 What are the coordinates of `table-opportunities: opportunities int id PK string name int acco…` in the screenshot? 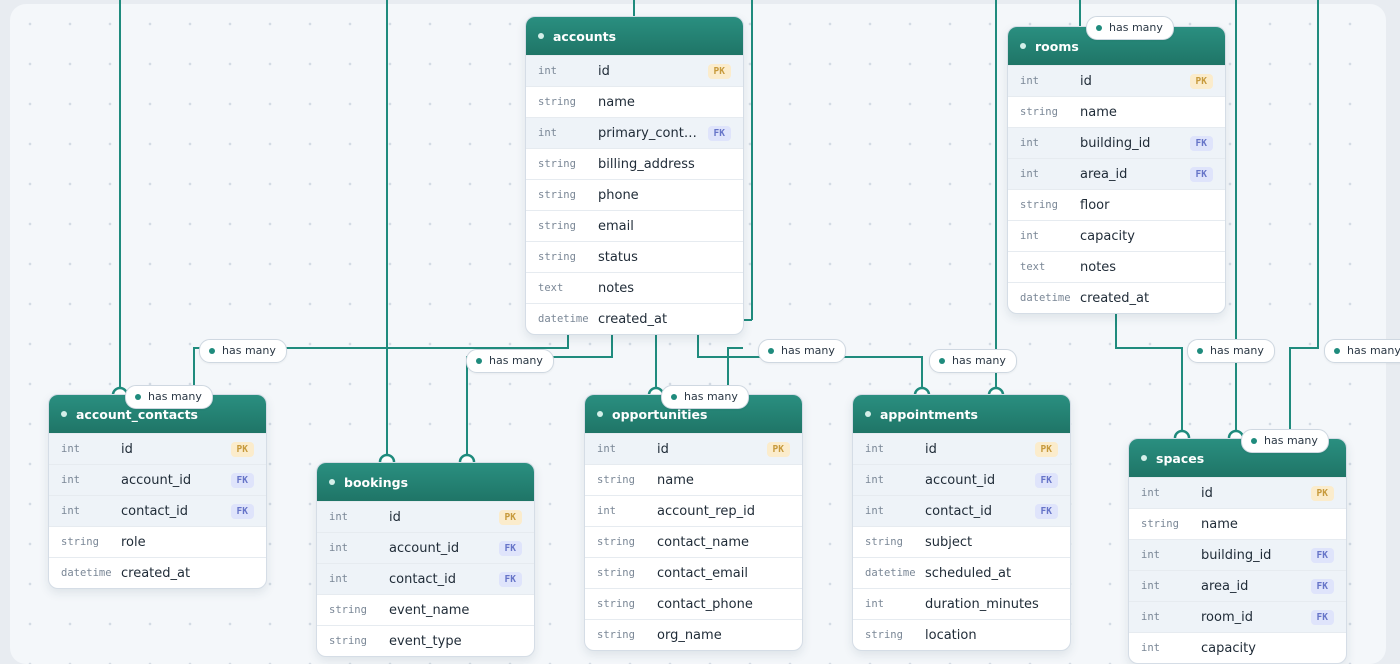 It's located at (693, 522).